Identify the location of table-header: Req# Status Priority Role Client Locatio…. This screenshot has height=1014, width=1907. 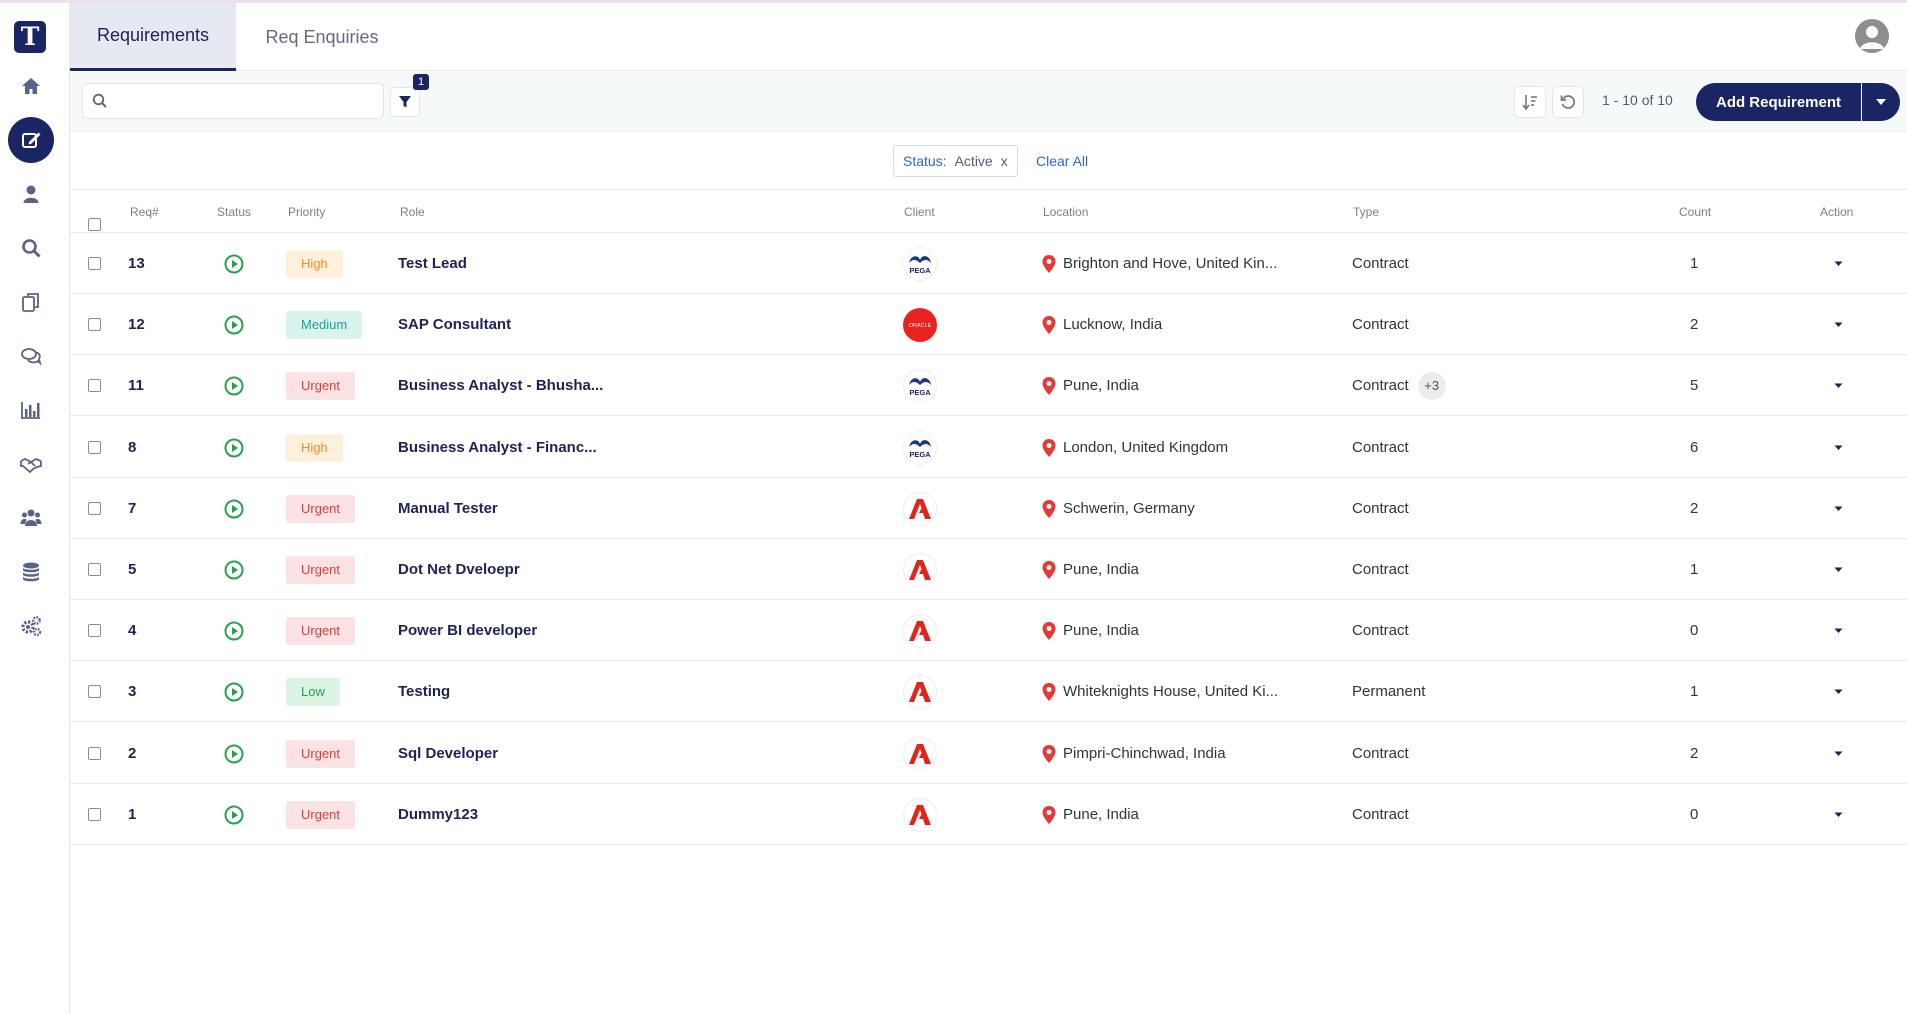
(988, 212).